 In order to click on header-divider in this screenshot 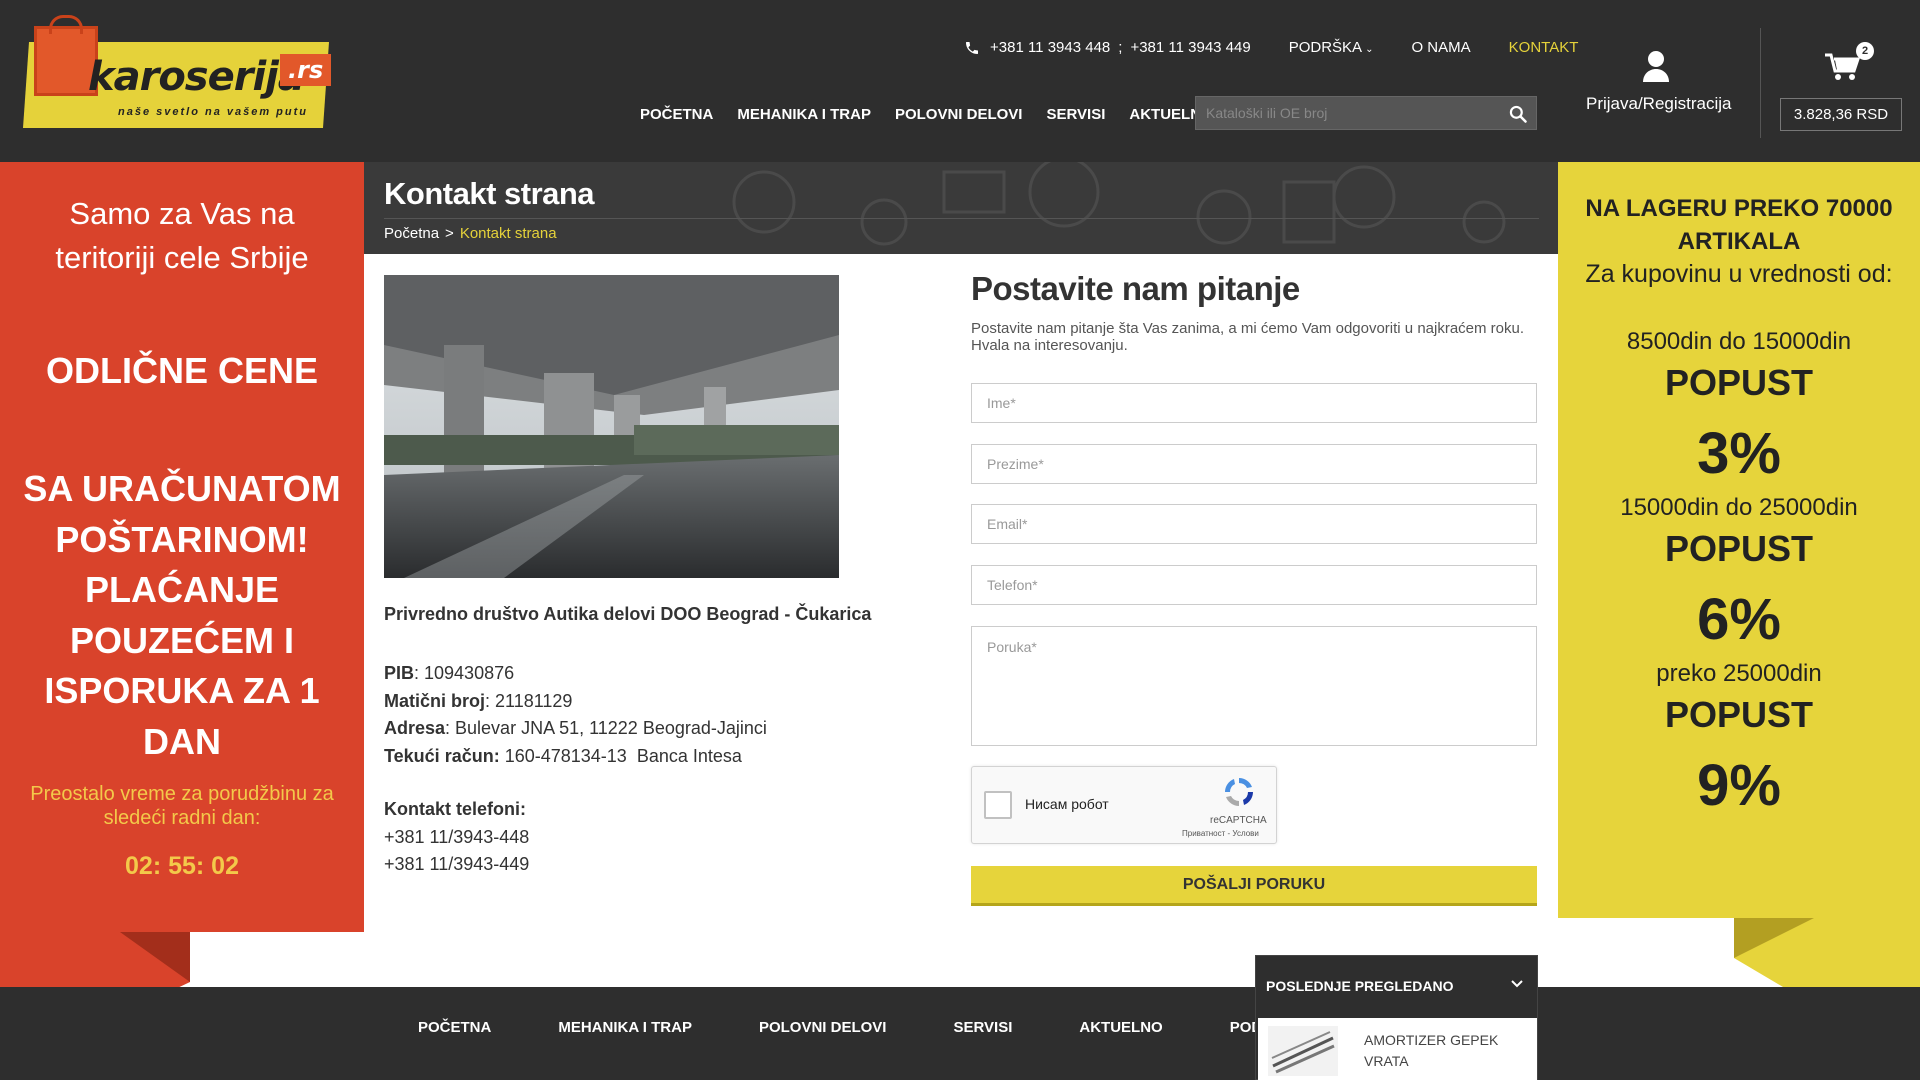, I will do `click(1760, 83)`.